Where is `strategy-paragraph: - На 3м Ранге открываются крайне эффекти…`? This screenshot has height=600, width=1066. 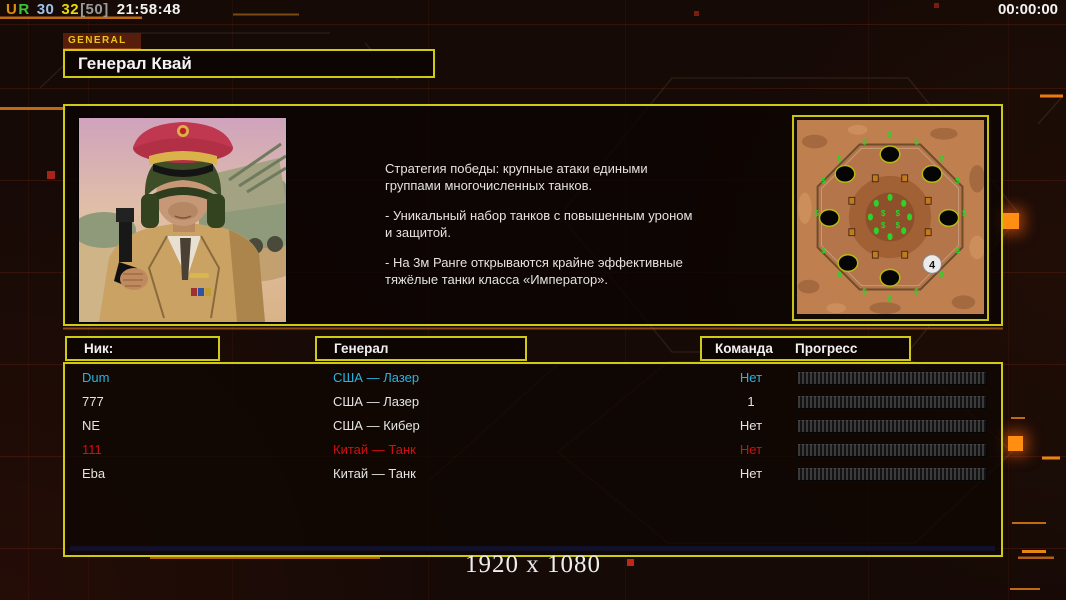 strategy-paragraph: - На 3м Ранге открываются крайне эффекти… is located at coordinates (534, 271).